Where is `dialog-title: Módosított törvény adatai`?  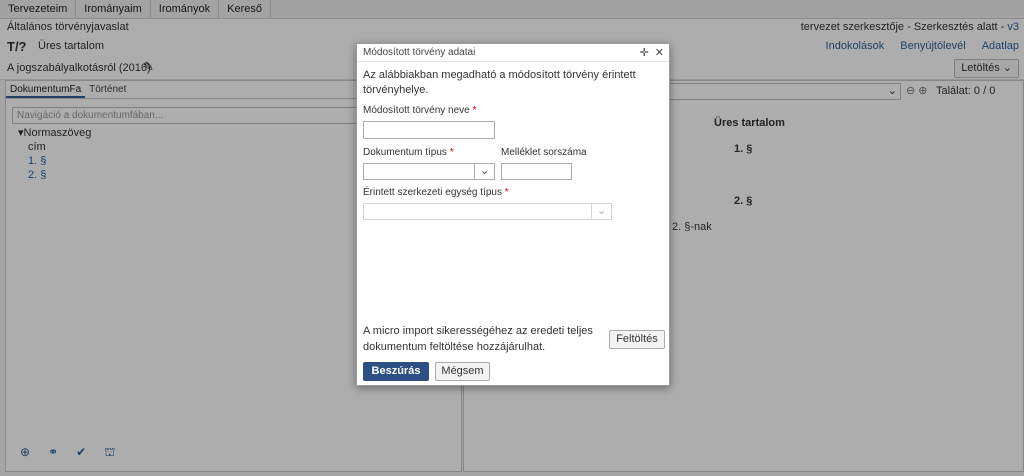 dialog-title: Módosított törvény adatai is located at coordinates (419, 52).